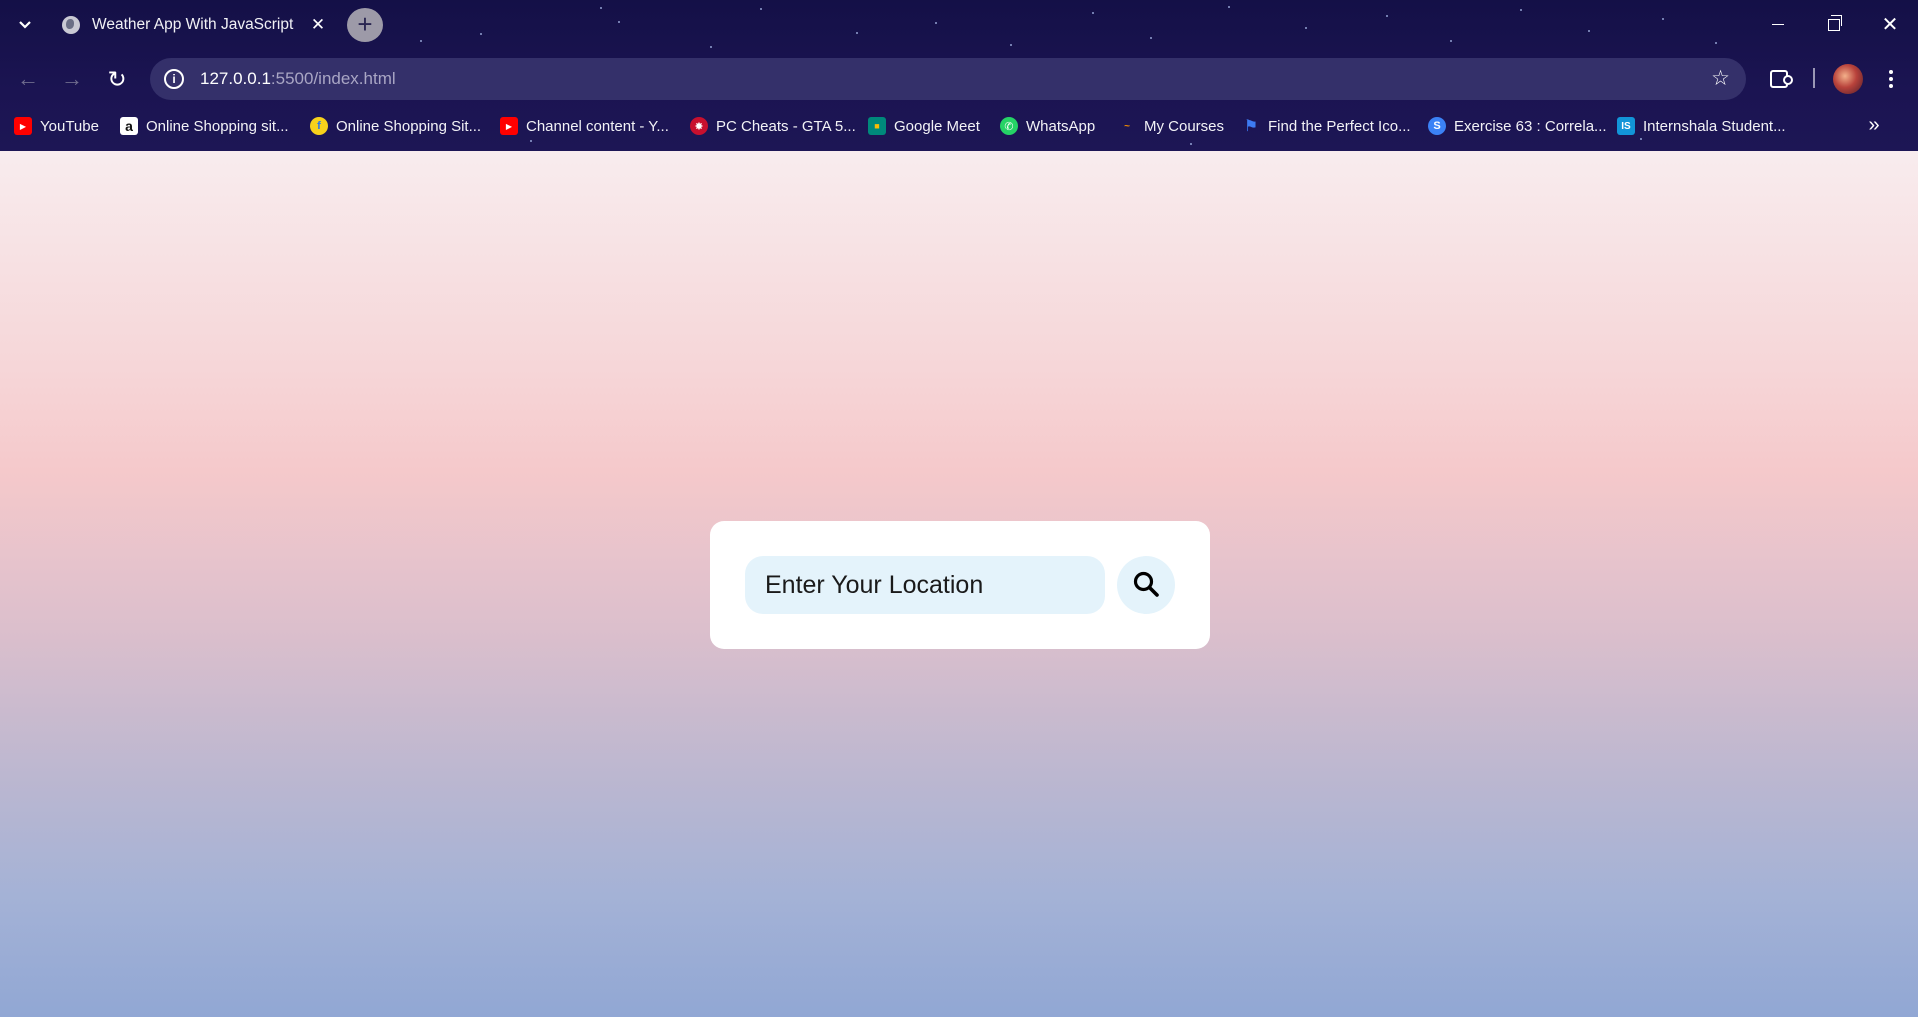  I want to click on more-bookmarks-button: », so click(1874, 126).